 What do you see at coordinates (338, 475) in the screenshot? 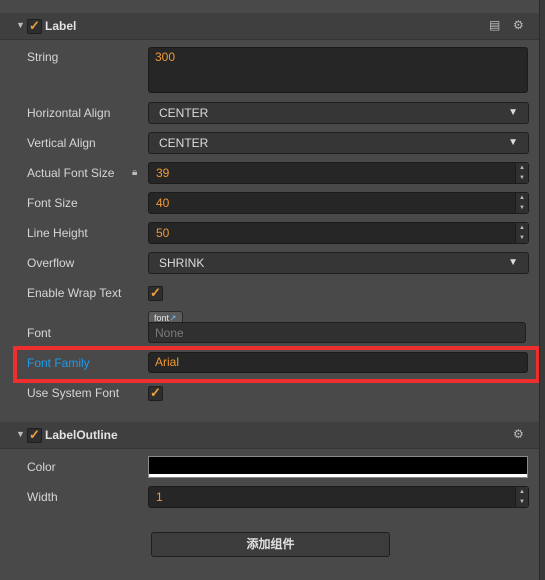
I see `alpha-bar` at bounding box center [338, 475].